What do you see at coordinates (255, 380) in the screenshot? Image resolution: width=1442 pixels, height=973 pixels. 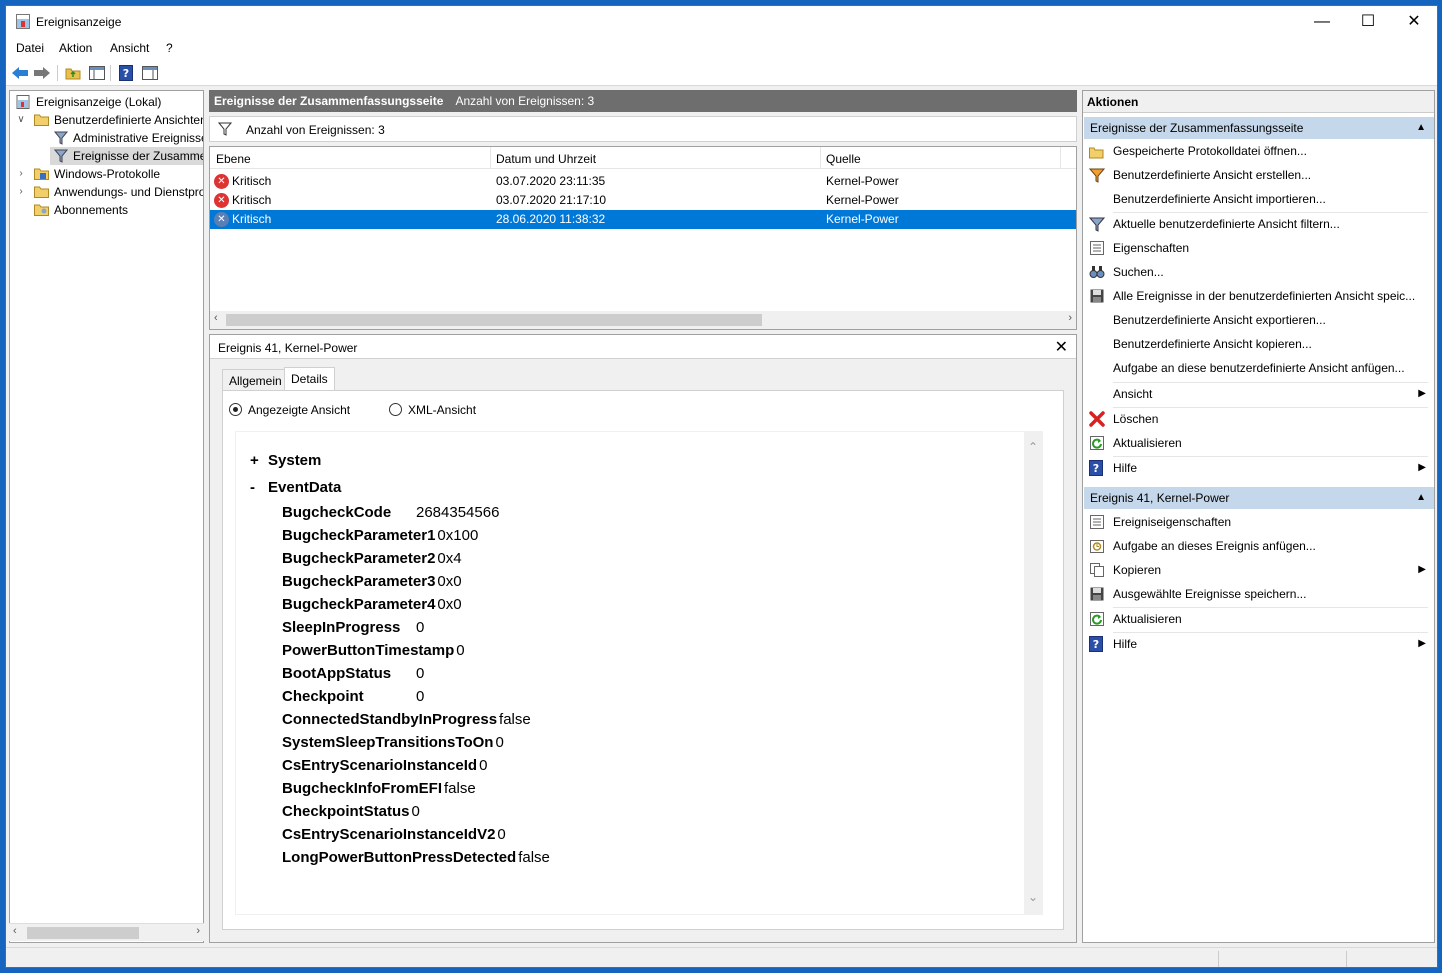 I see `tab-allgemein: Allgemein` at bounding box center [255, 380].